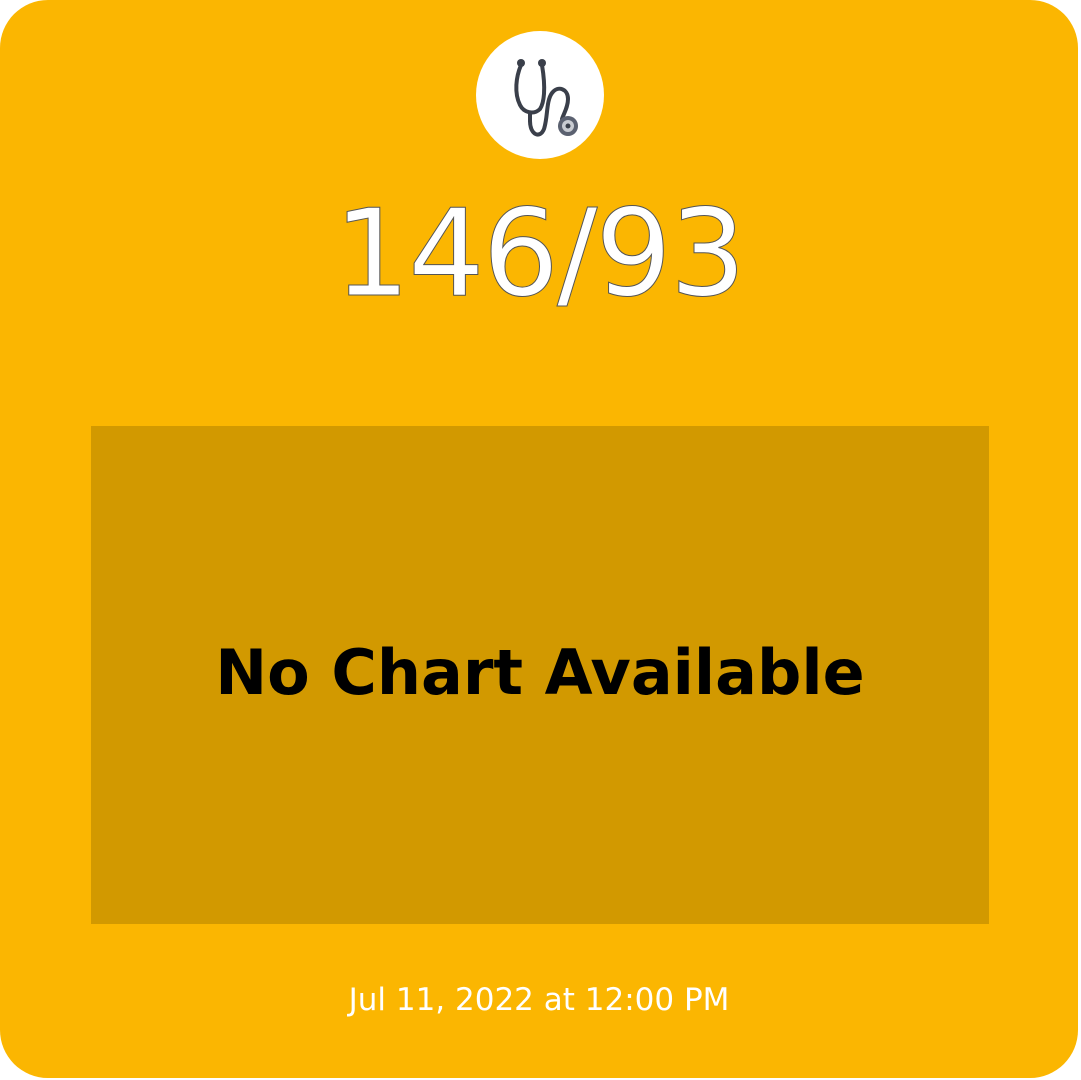  Describe the element at coordinates (540, 672) in the screenshot. I see `no-chart-message: No Chart Available` at that location.